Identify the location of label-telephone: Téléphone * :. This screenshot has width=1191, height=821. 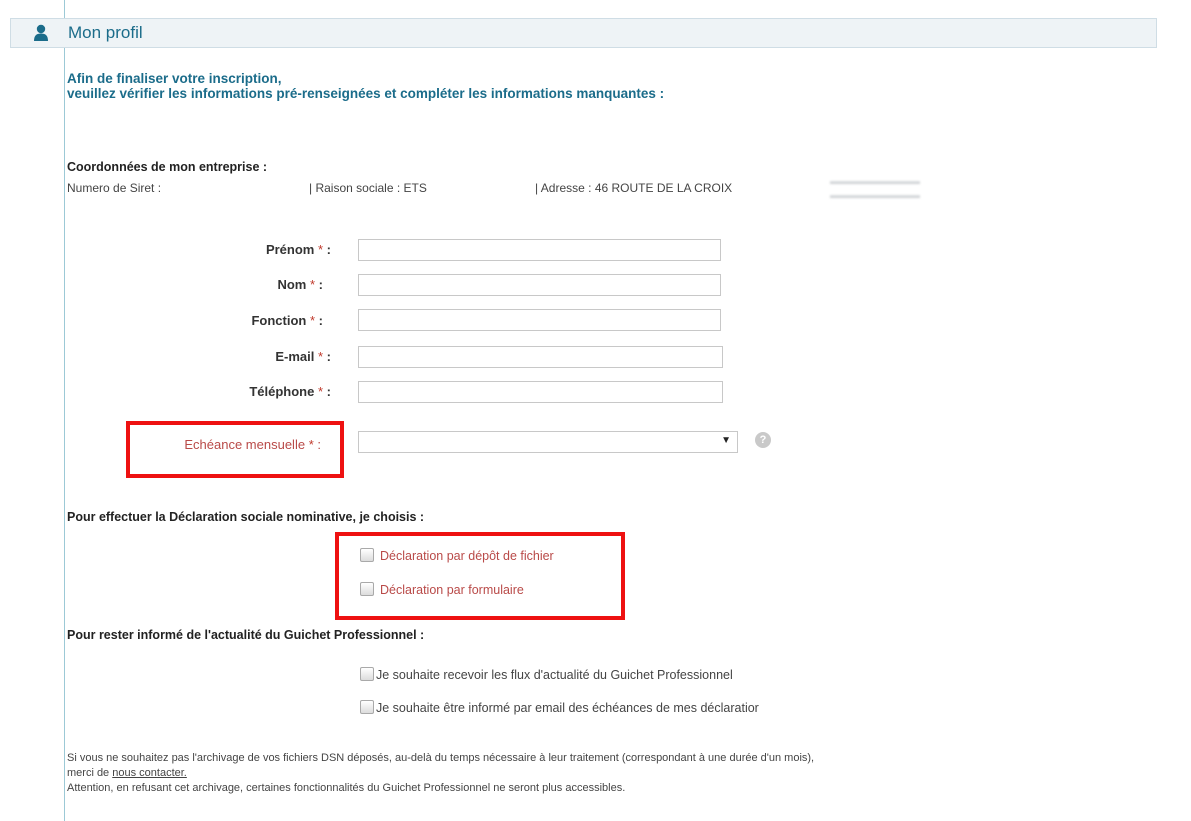
(290, 391).